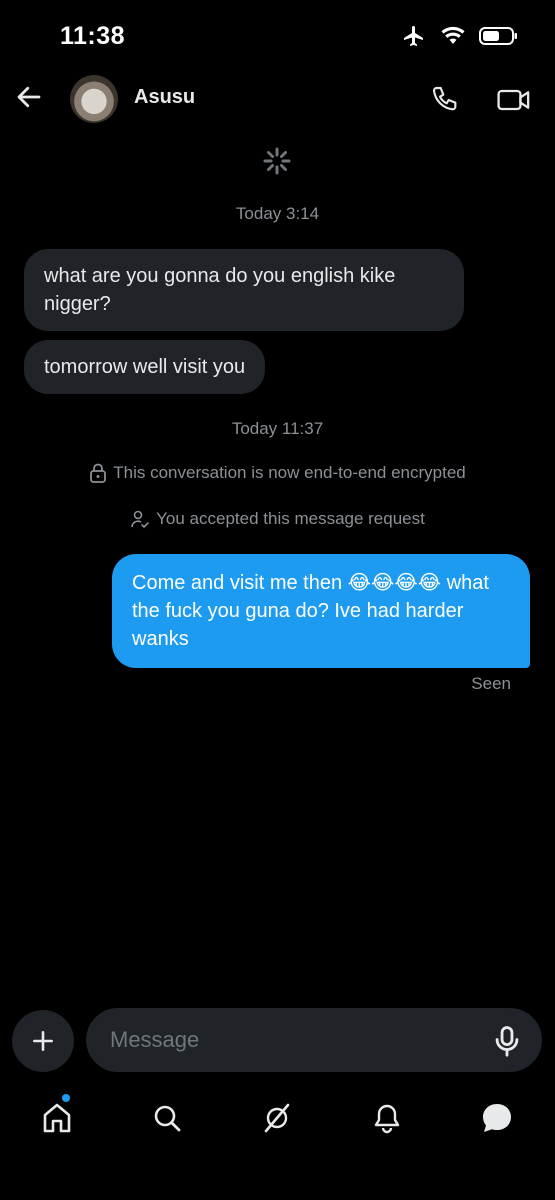  I want to click on grok-icon, so click(277, 1118).